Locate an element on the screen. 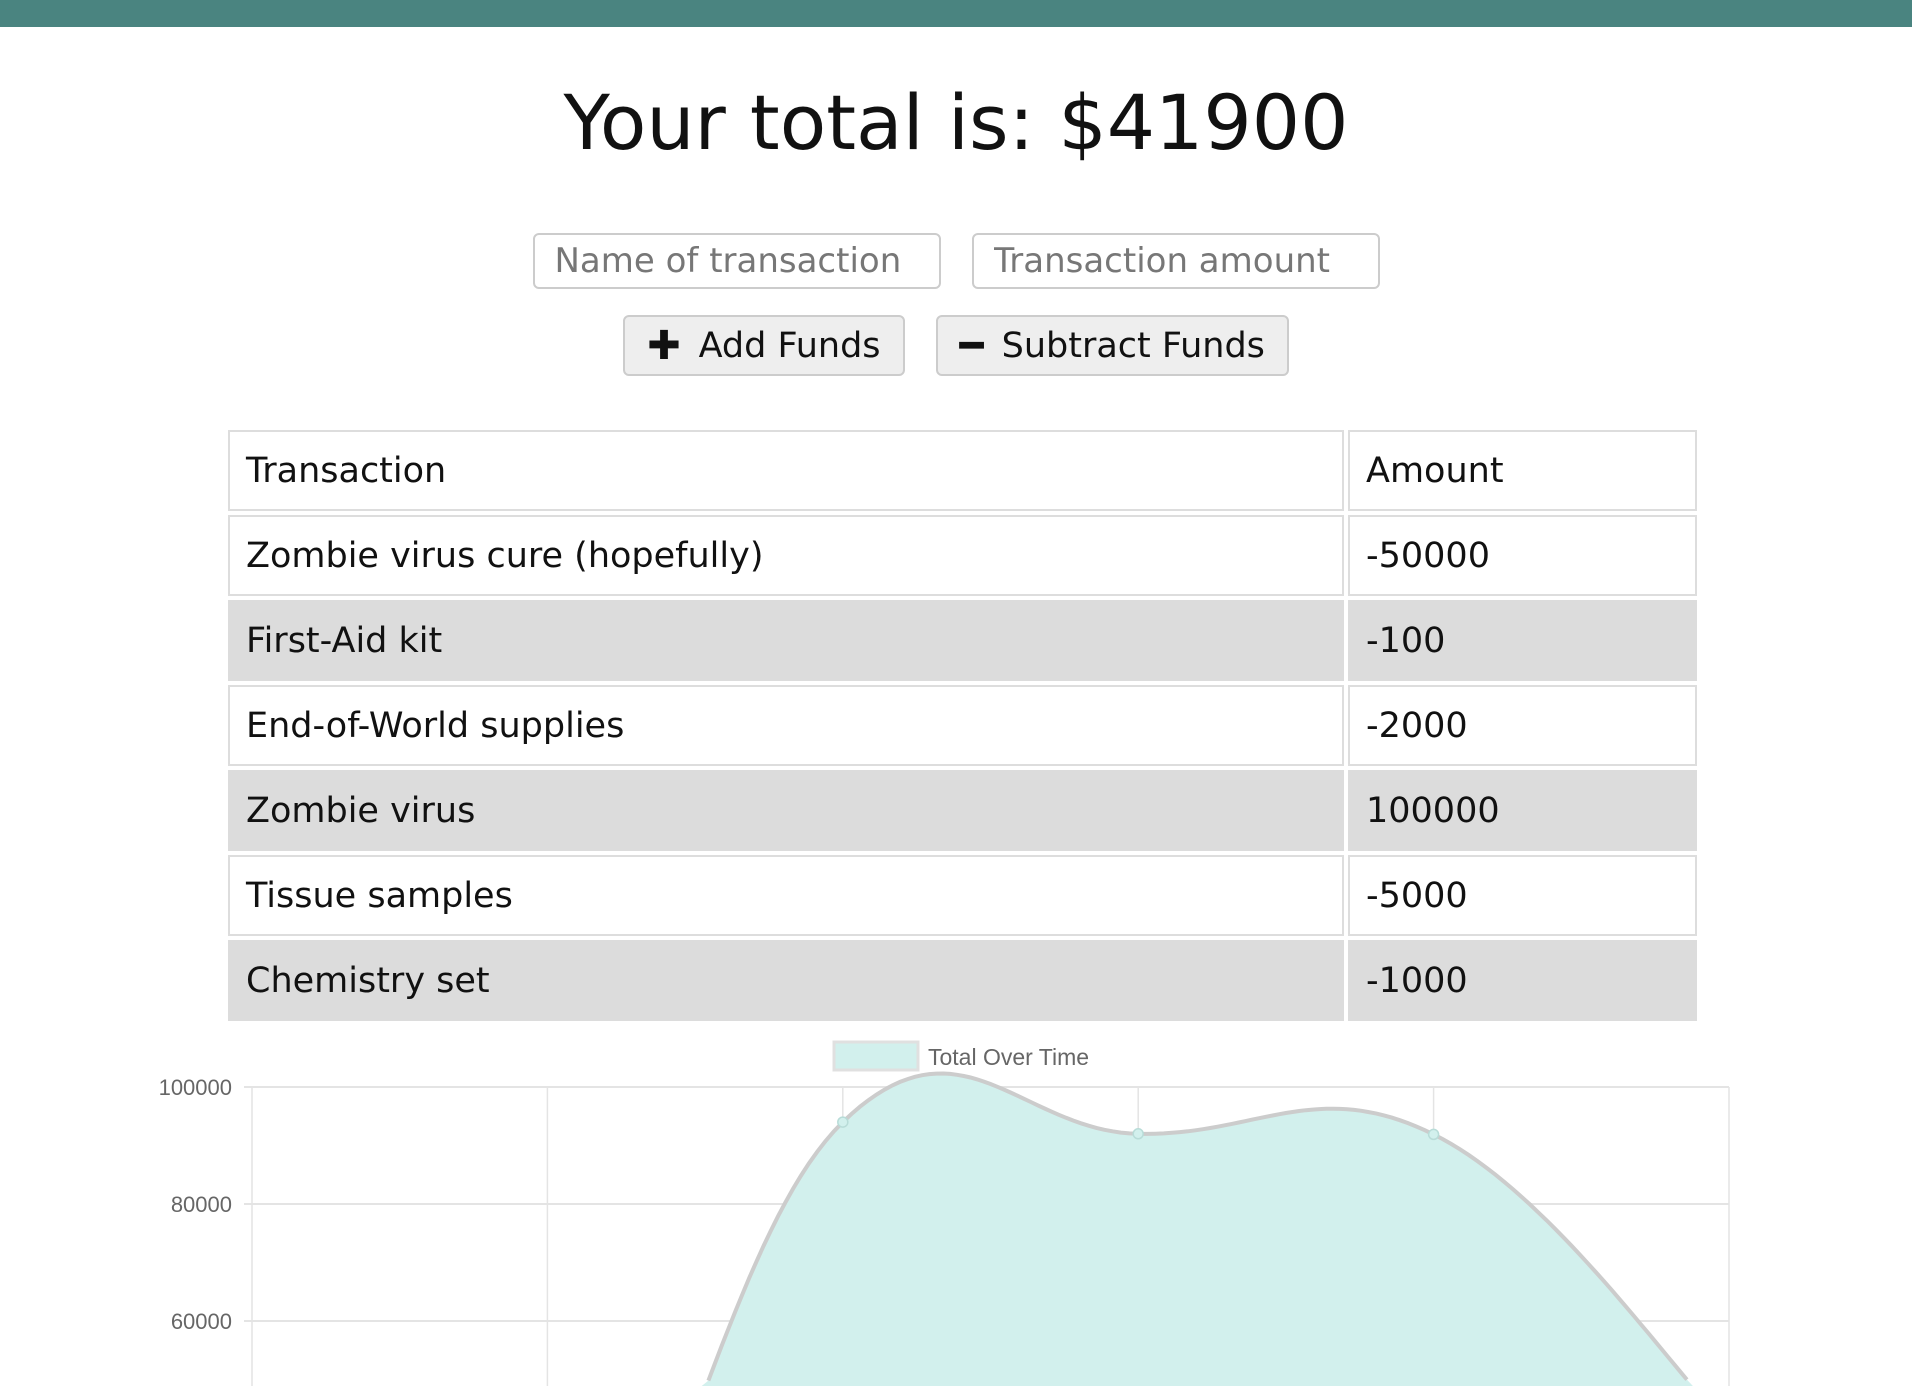 This screenshot has width=1912, height=1388. add-funds-button: ✚ Add Funds is located at coordinates (764, 345).